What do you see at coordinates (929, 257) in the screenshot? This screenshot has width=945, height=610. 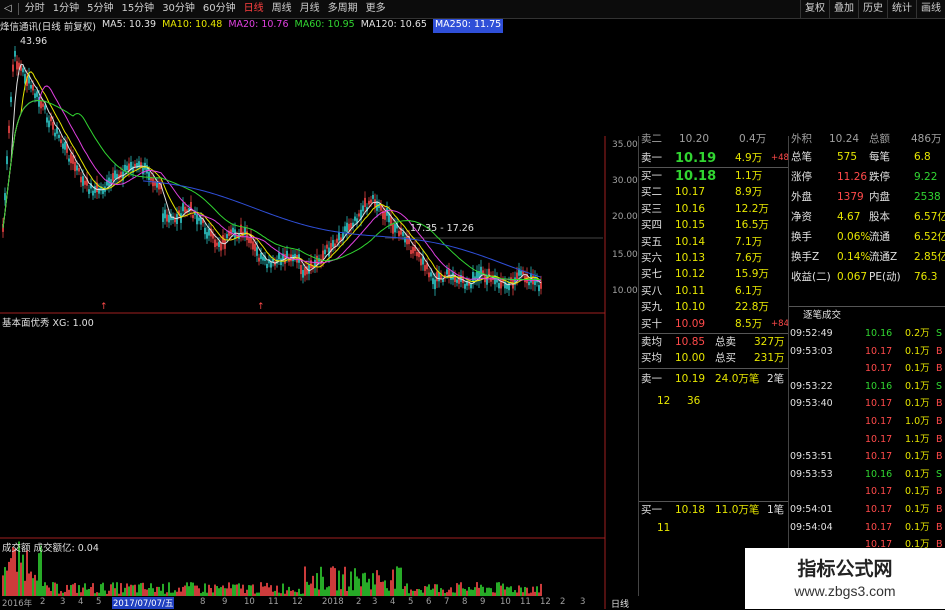 I see `stat-value: 2.85亿` at bounding box center [929, 257].